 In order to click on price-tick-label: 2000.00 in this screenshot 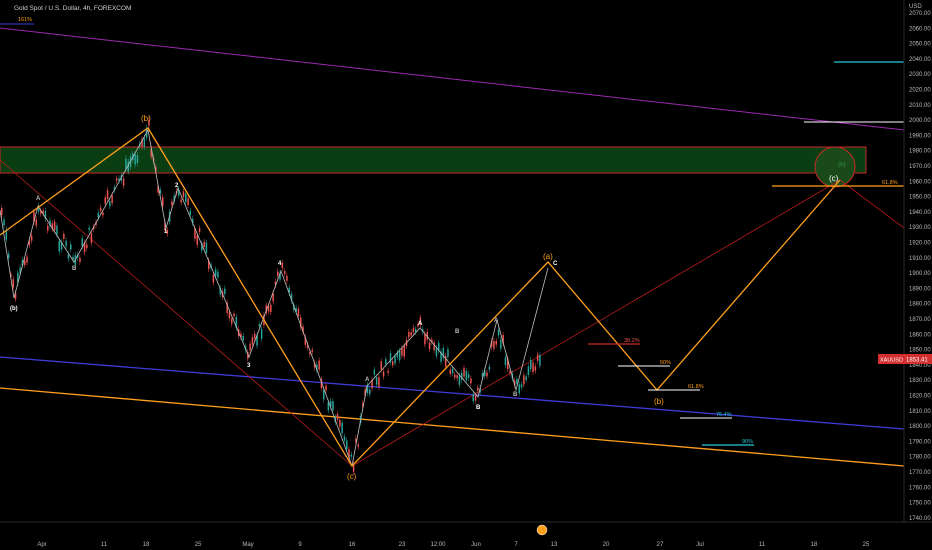, I will do `click(920, 121)`.